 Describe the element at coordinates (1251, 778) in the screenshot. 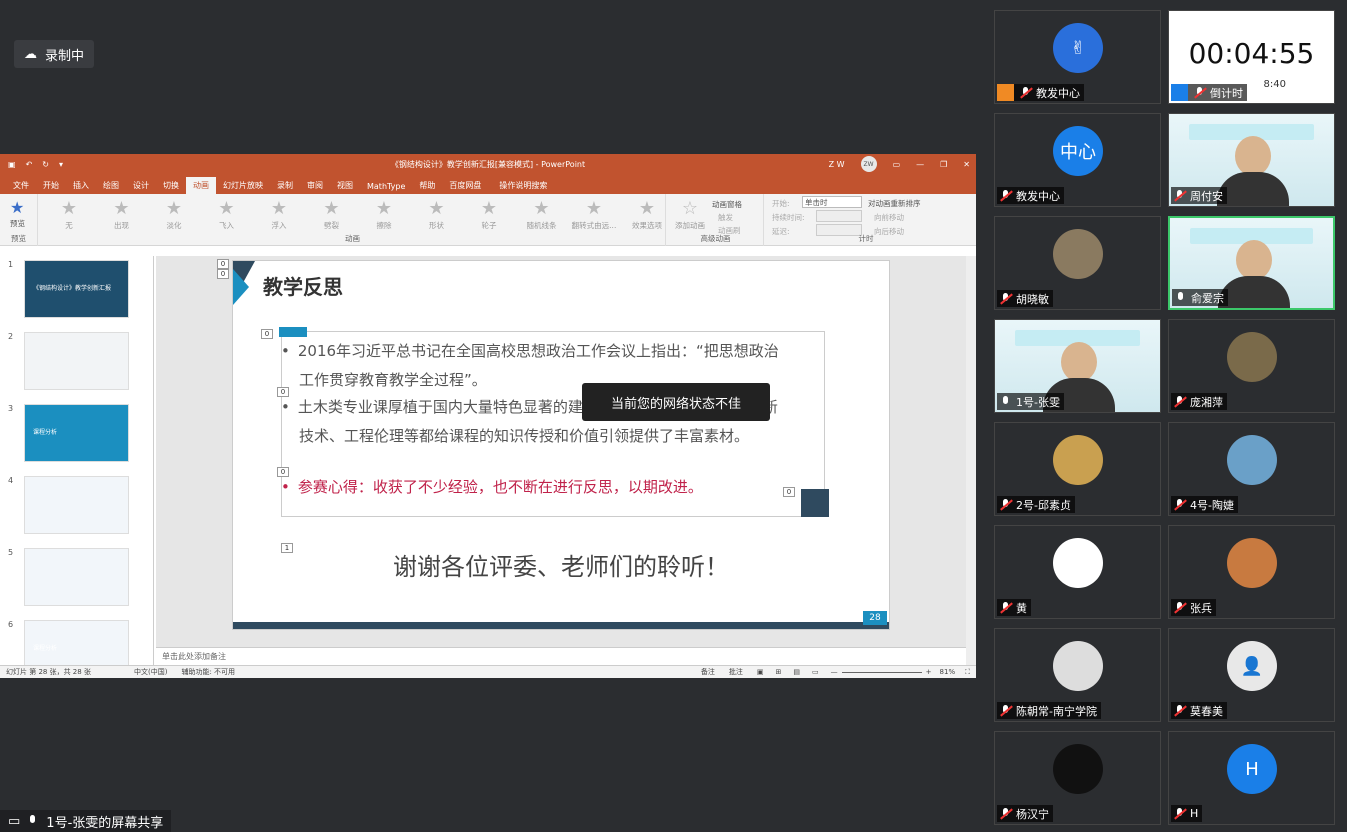

I see `participant-tile: HH` at that location.